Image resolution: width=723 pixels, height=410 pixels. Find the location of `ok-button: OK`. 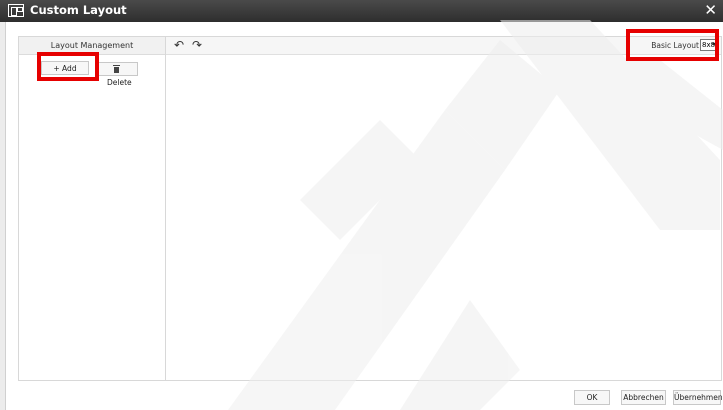

ok-button: OK is located at coordinates (592, 397).